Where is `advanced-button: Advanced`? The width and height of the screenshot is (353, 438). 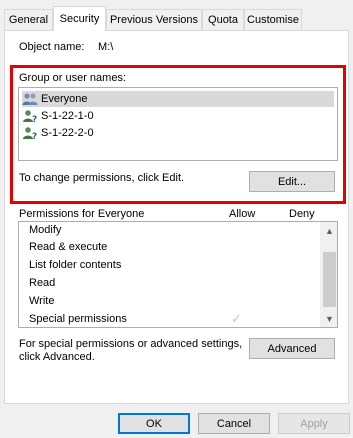
advanced-button: Advanced is located at coordinates (292, 348).